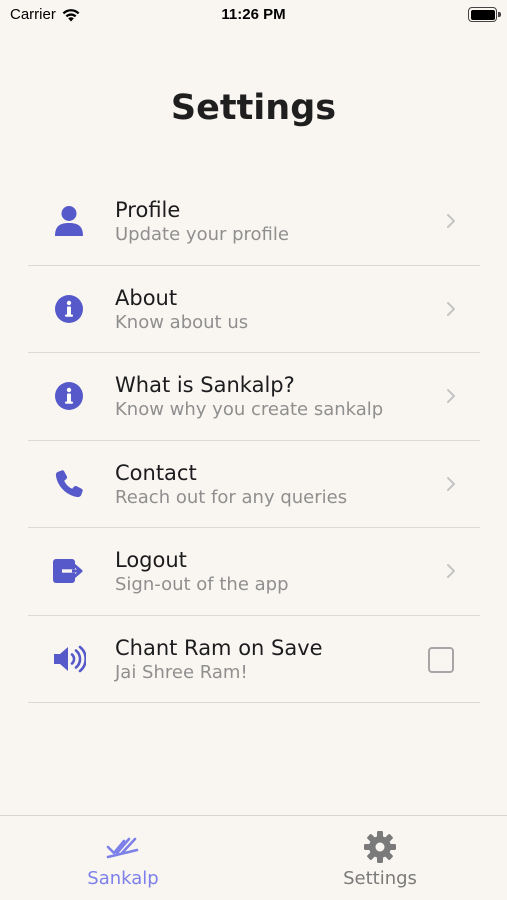 This screenshot has height=900, width=507. What do you see at coordinates (254, 484) in the screenshot?
I see `settings-row-contact: Contact Reach out for any queries` at bounding box center [254, 484].